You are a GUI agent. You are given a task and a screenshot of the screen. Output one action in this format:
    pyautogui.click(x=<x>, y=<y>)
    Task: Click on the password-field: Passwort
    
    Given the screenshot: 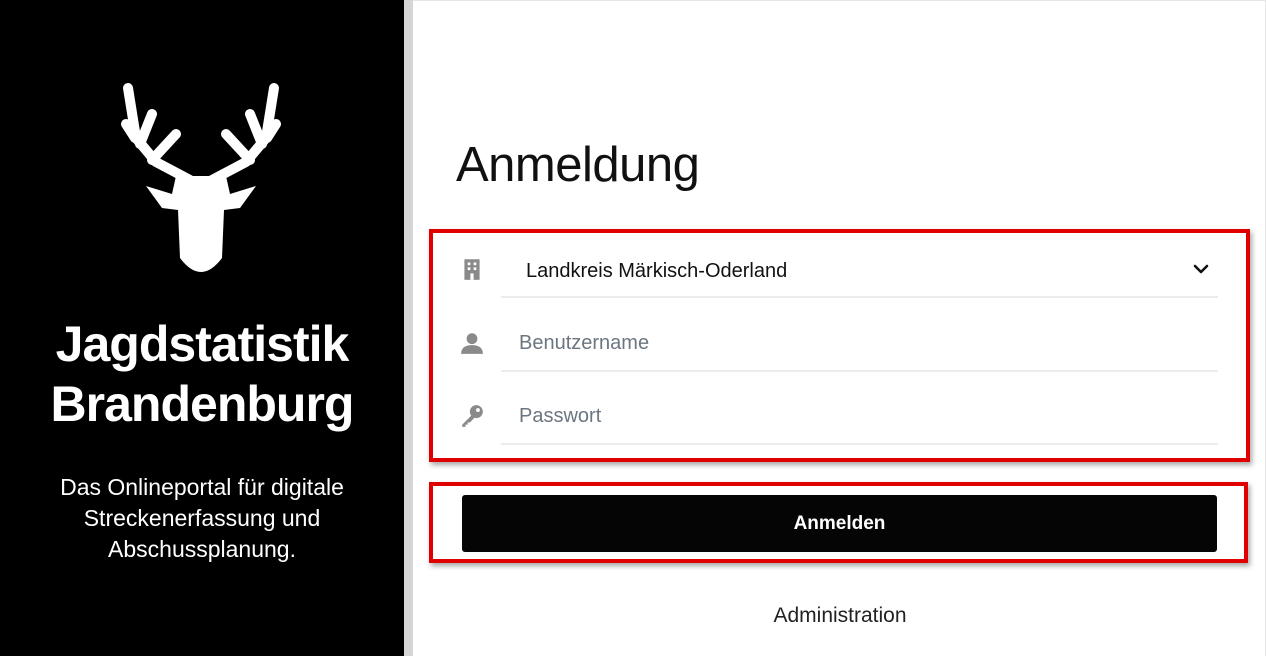 What is the action you would take?
    pyautogui.click(x=836, y=417)
    